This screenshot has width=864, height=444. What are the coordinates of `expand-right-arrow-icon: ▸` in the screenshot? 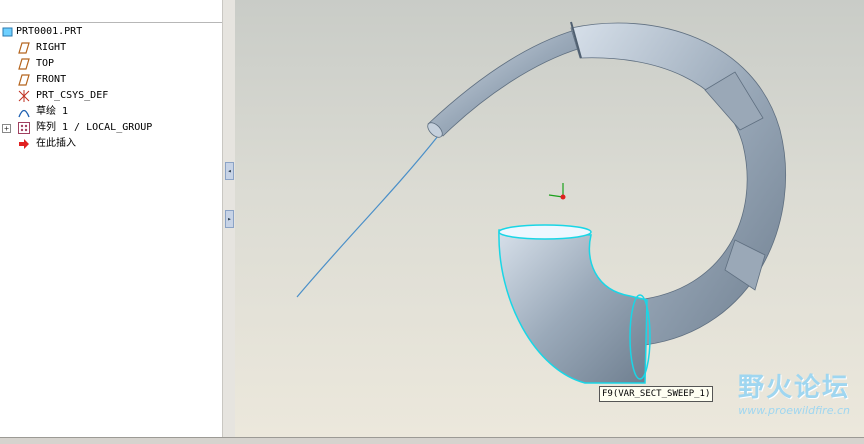 It's located at (229, 219).